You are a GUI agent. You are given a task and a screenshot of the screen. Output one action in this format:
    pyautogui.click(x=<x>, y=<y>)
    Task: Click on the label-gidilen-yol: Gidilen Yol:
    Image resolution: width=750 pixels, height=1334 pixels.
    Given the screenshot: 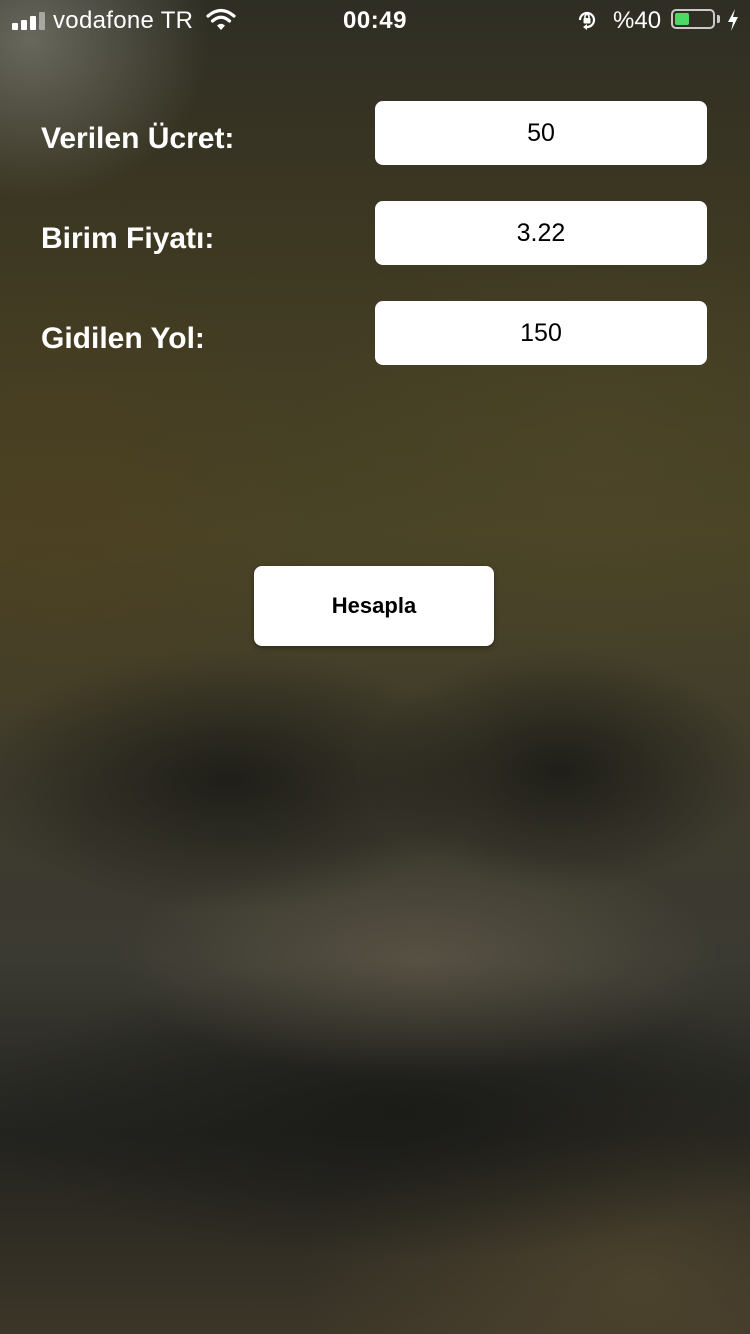 What is the action you would take?
    pyautogui.click(x=123, y=338)
    